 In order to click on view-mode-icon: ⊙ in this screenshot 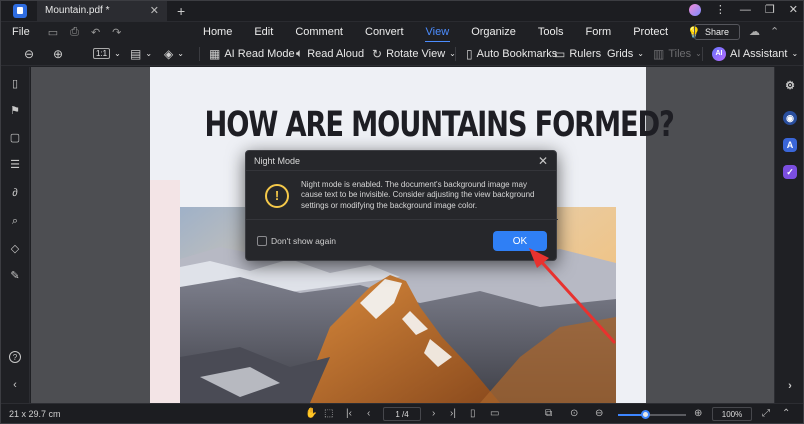, I will do `click(574, 413)`.